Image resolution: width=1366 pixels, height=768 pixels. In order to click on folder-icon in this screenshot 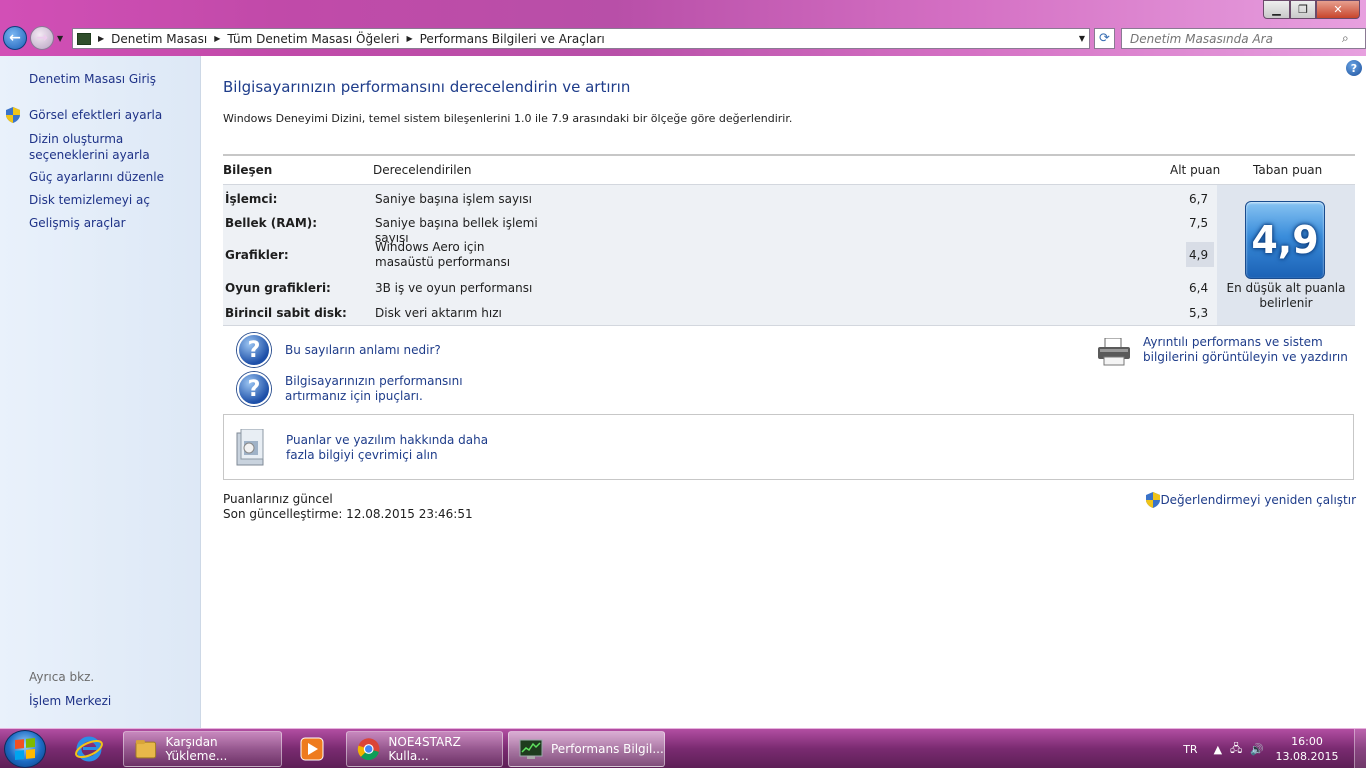, I will do `click(146, 749)`.